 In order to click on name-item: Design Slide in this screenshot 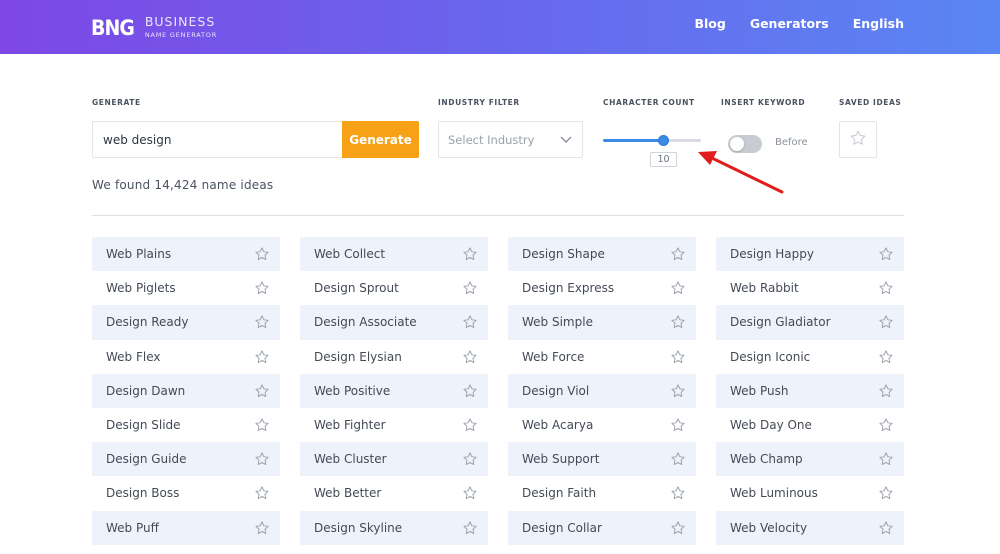, I will do `click(186, 425)`.